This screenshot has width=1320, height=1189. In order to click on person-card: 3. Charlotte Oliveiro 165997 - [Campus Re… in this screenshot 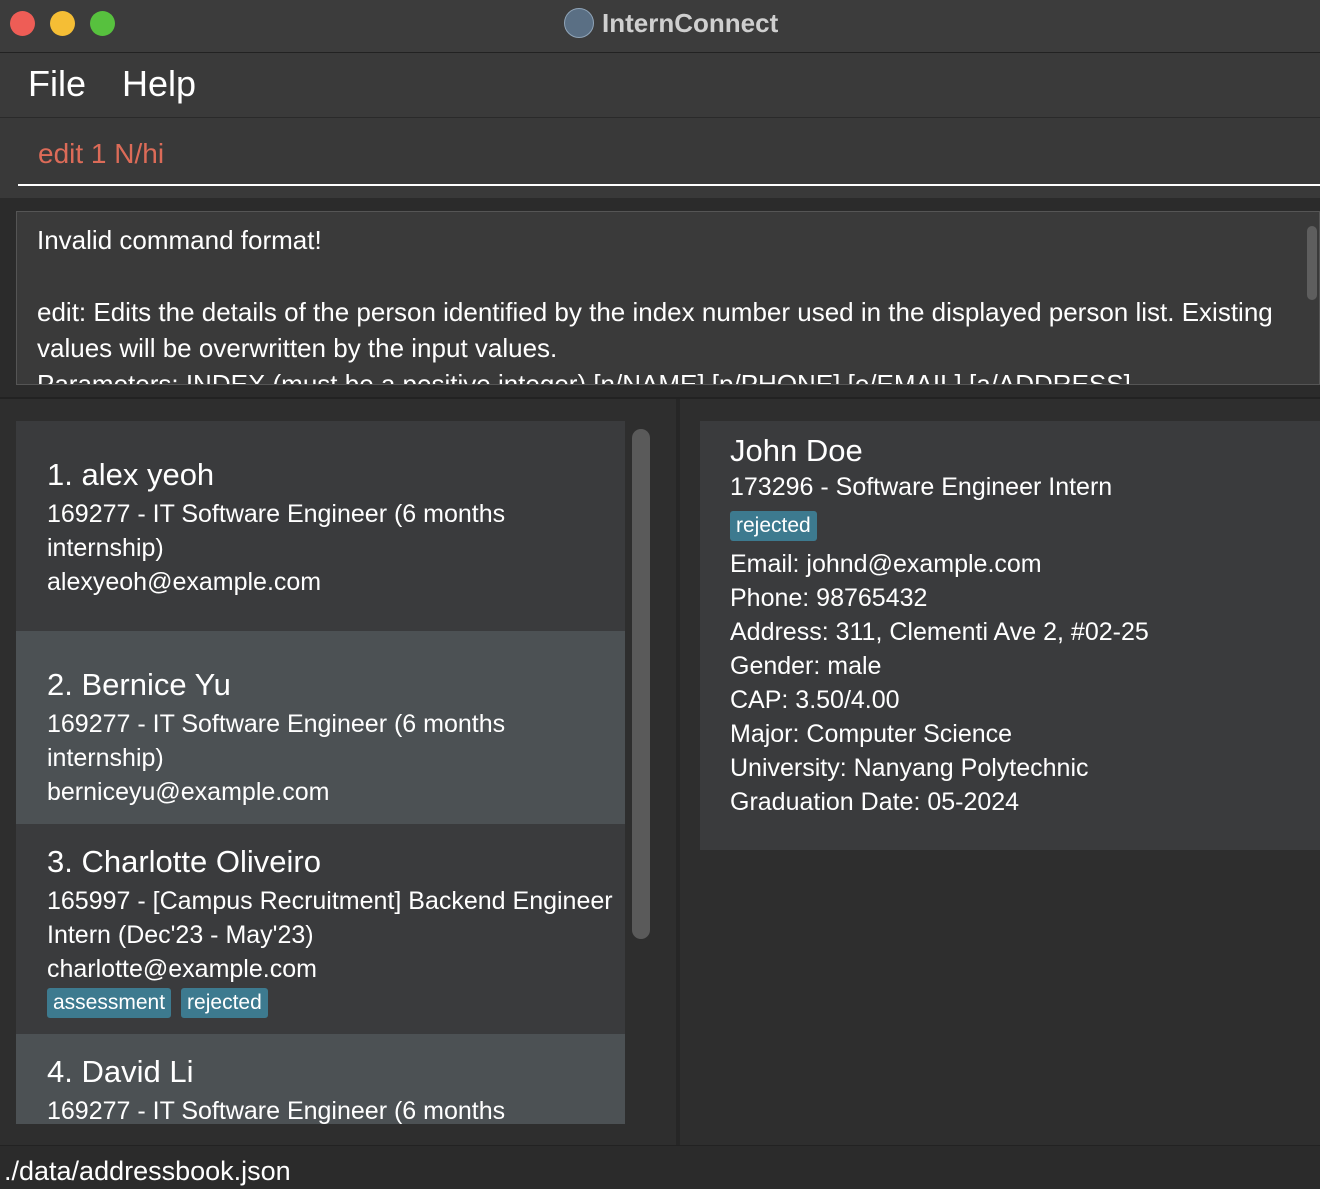, I will do `click(320, 929)`.